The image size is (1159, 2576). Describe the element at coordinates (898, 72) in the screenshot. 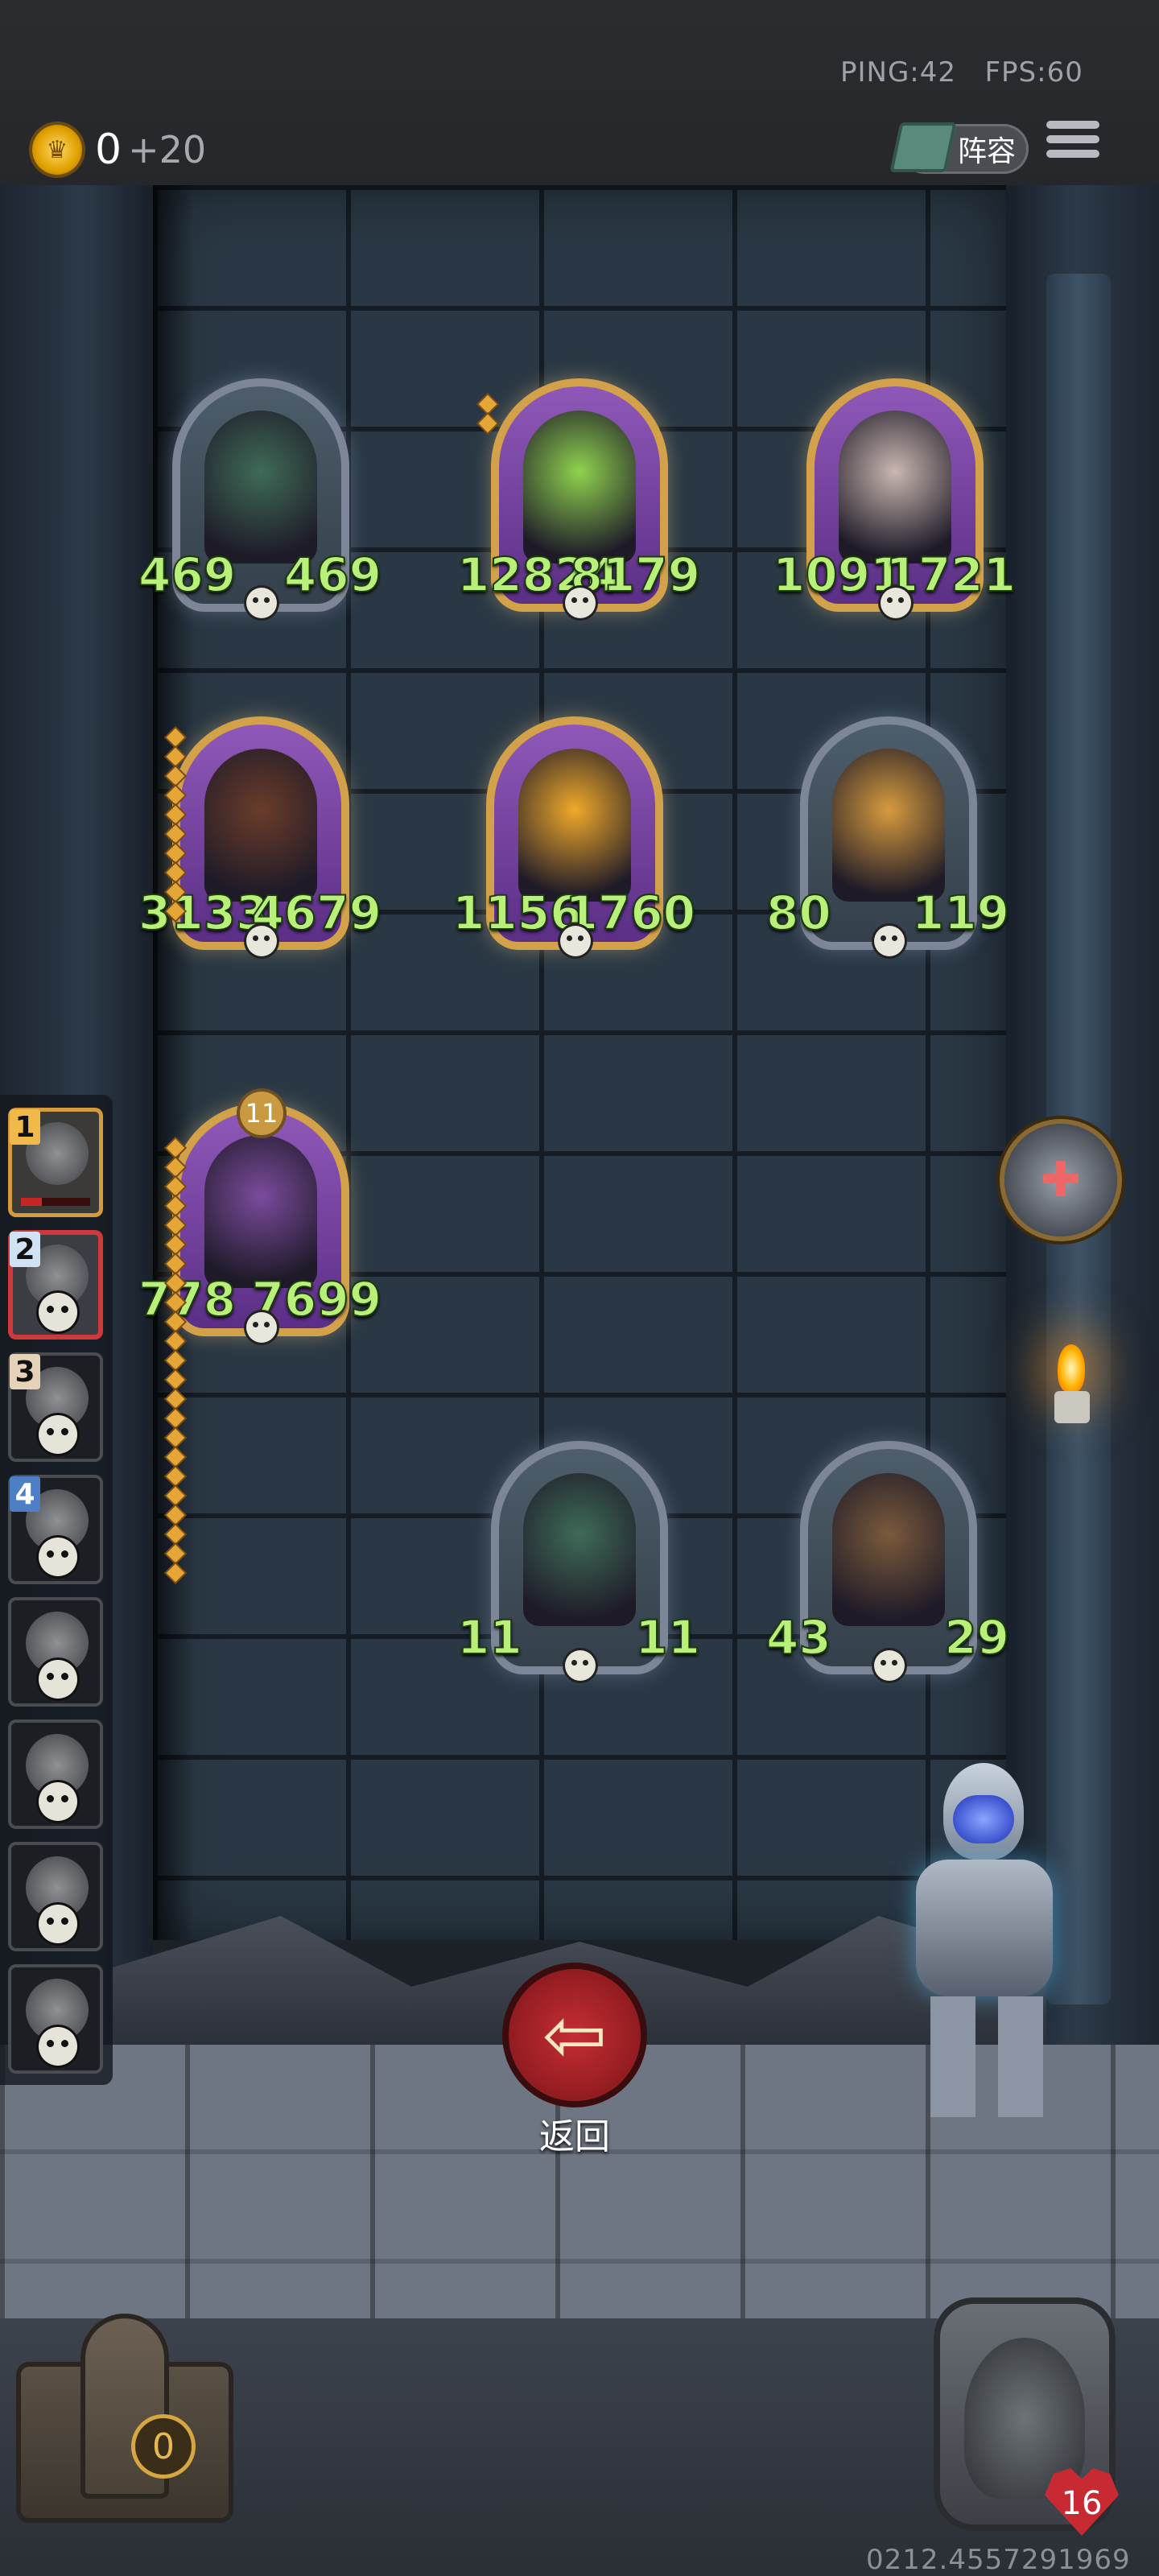

I see `ping-readout: PING:42` at that location.